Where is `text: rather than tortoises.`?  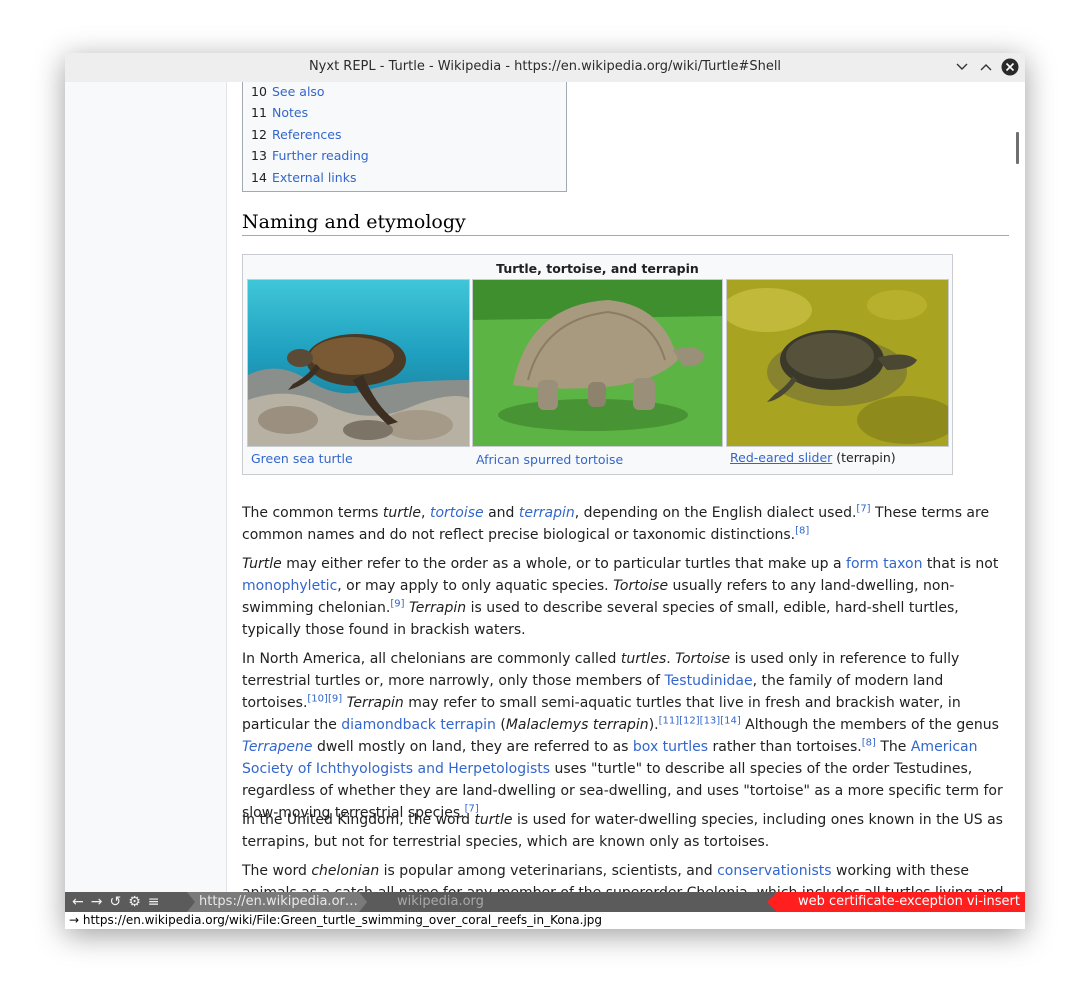
text: rather than tortoises. is located at coordinates (785, 747).